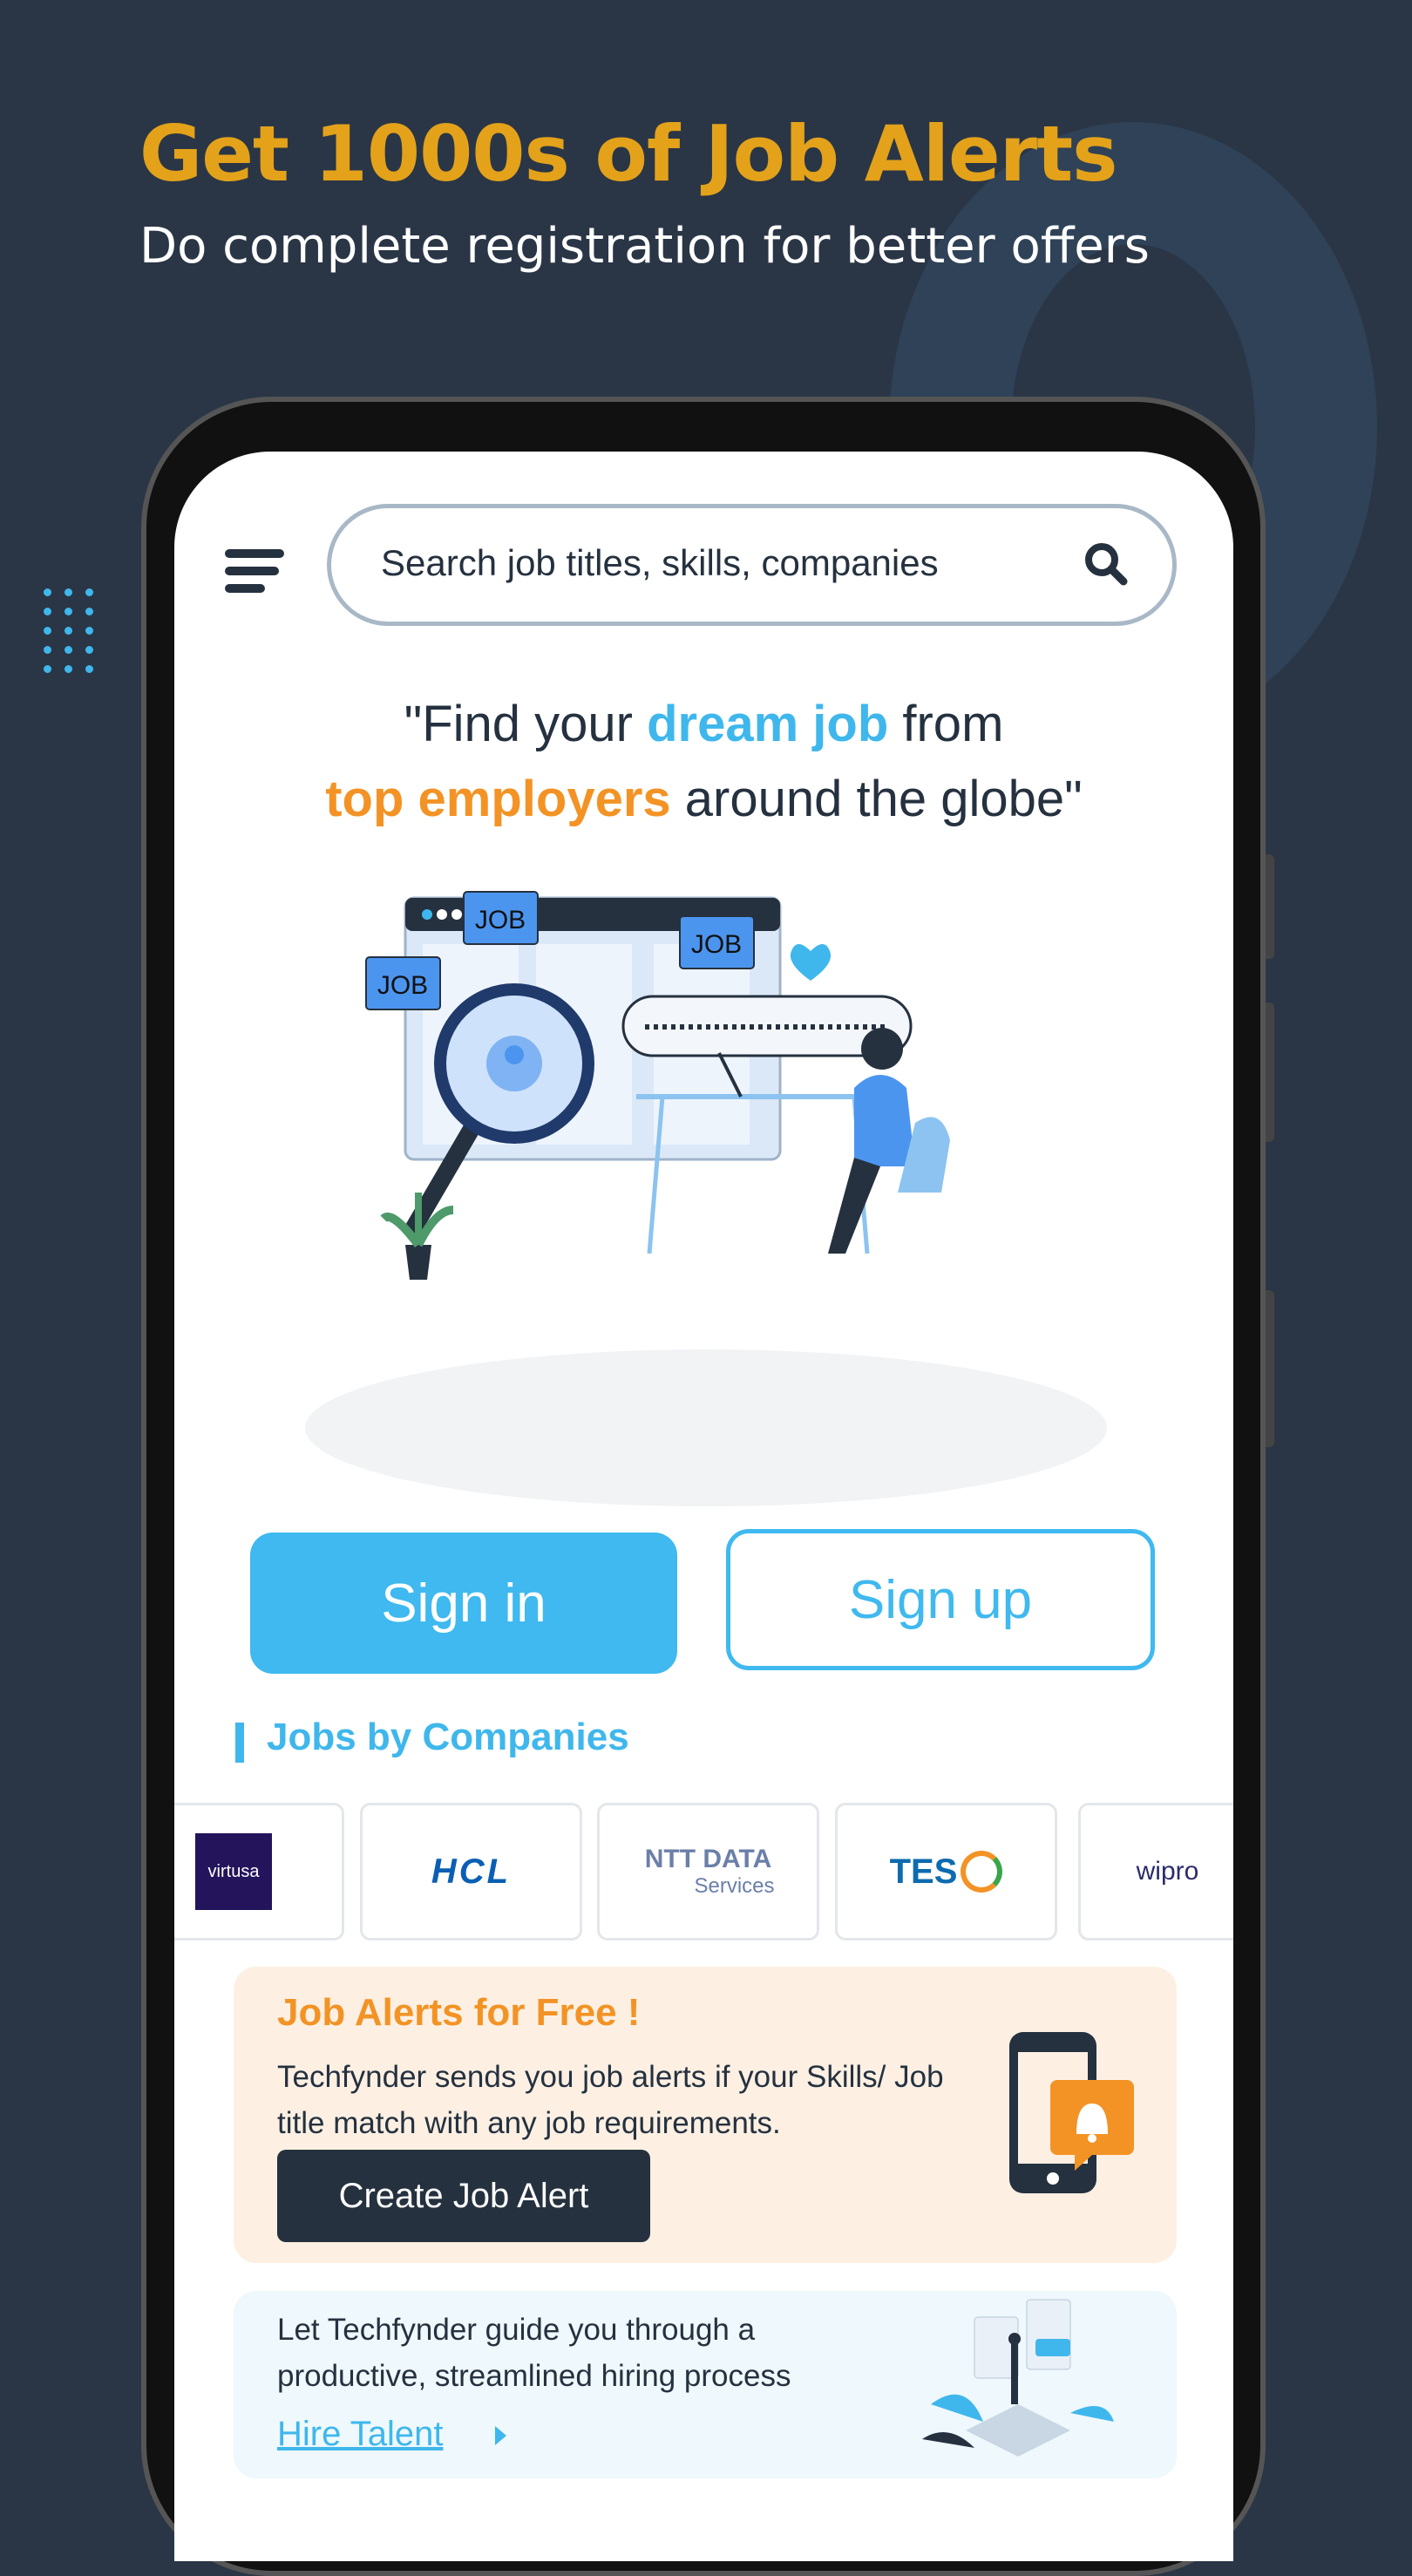 This screenshot has height=2576, width=1412. I want to click on heart-icon, so click(811, 962).